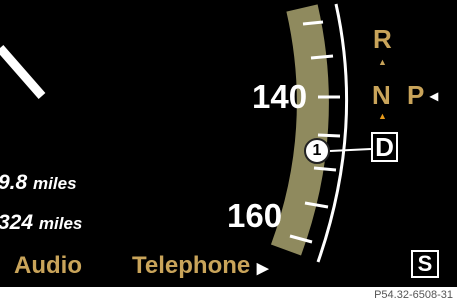 Image resolution: width=457 pixels, height=303 pixels. I want to click on s-button: S, so click(425, 264).